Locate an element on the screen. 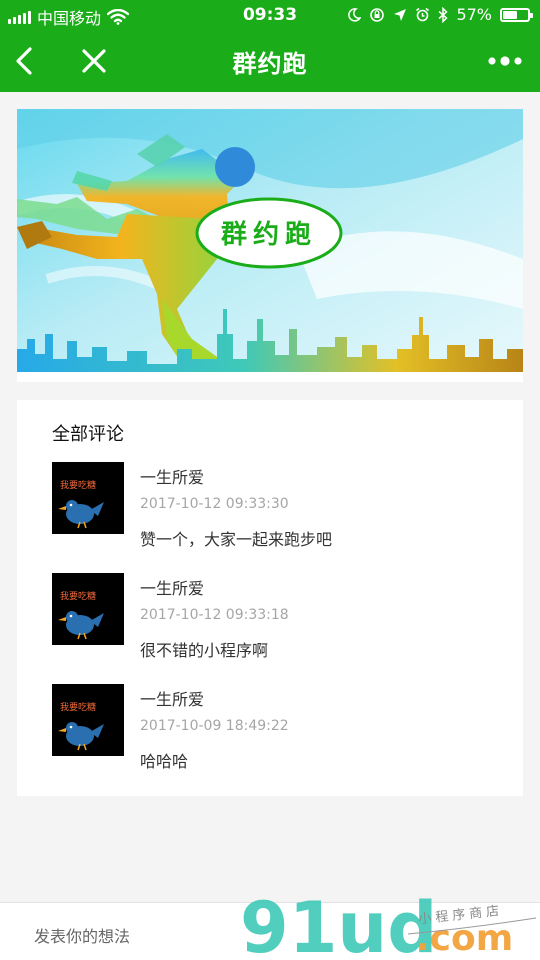  comment-input: 发表你的想法 is located at coordinates (82, 935).